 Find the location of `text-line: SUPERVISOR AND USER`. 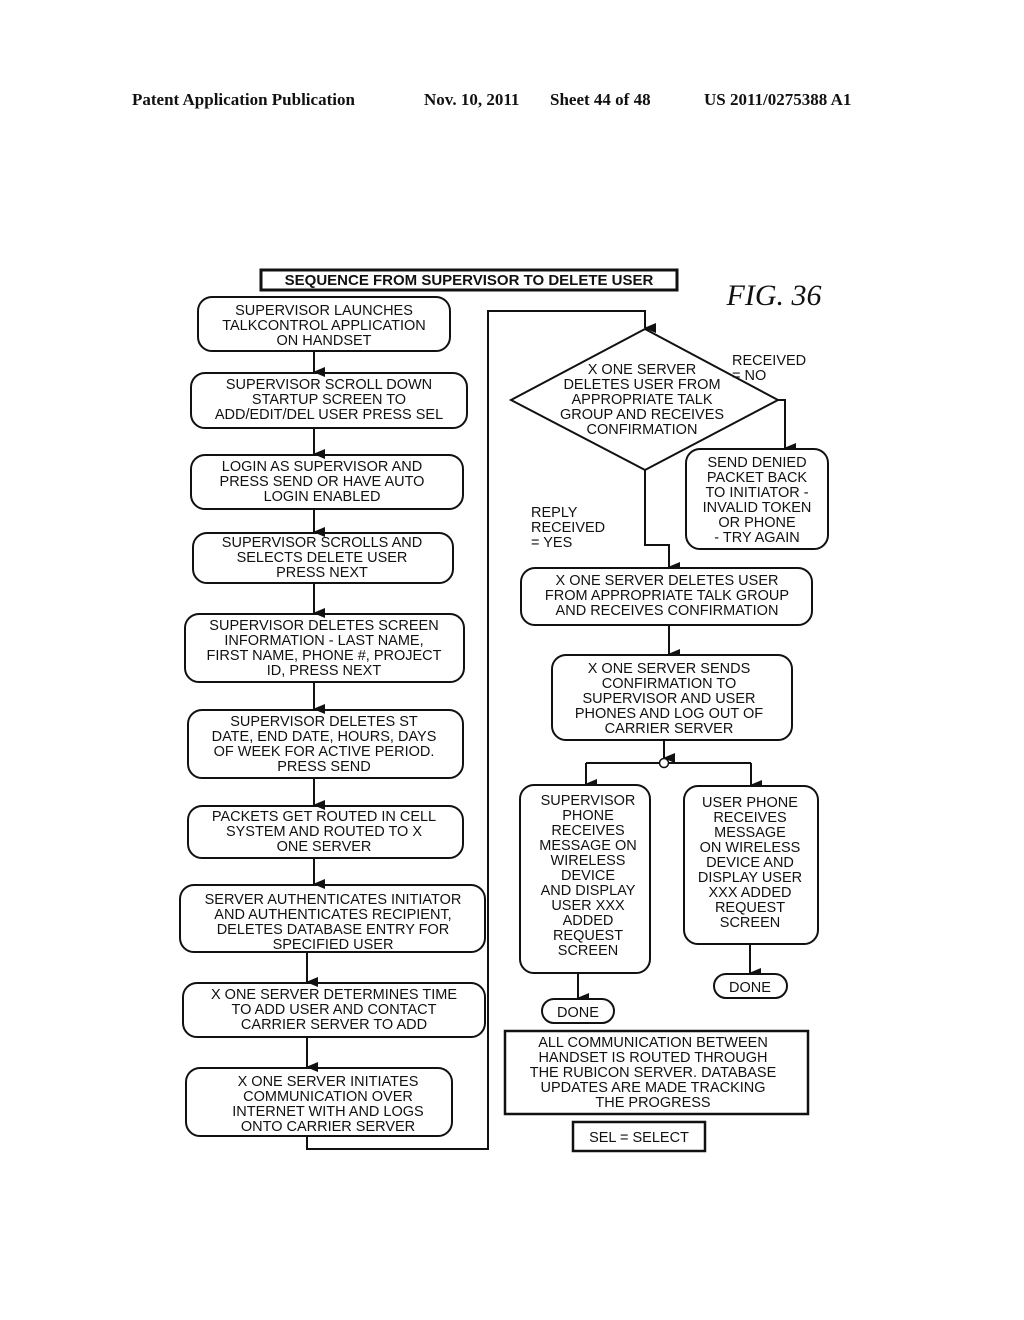

text-line: SUPERVISOR AND USER is located at coordinates (669, 699).